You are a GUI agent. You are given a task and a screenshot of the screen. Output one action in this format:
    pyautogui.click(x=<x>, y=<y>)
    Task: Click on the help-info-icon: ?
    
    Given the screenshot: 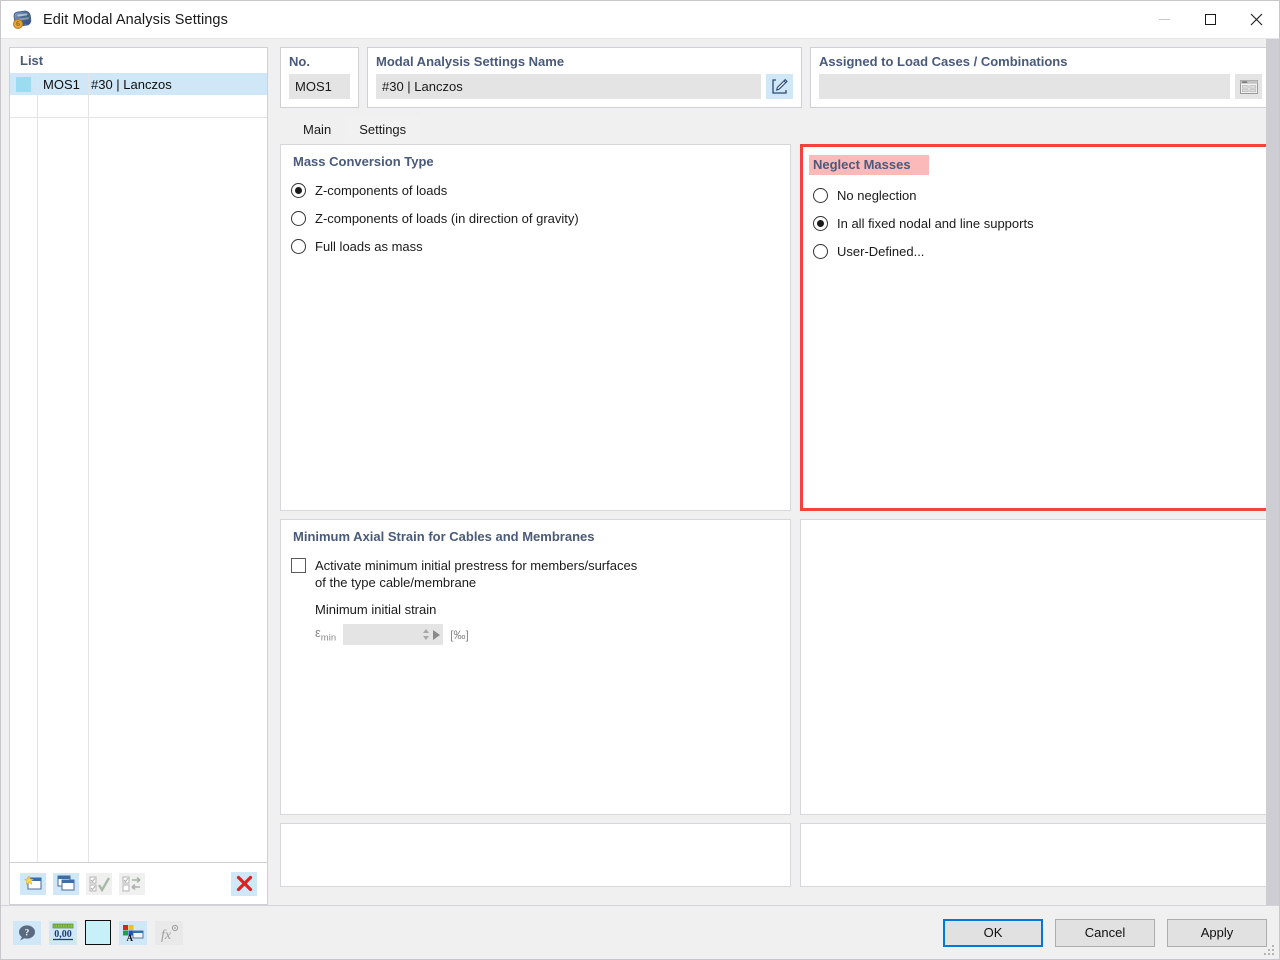 What is the action you would take?
    pyautogui.click(x=27, y=932)
    